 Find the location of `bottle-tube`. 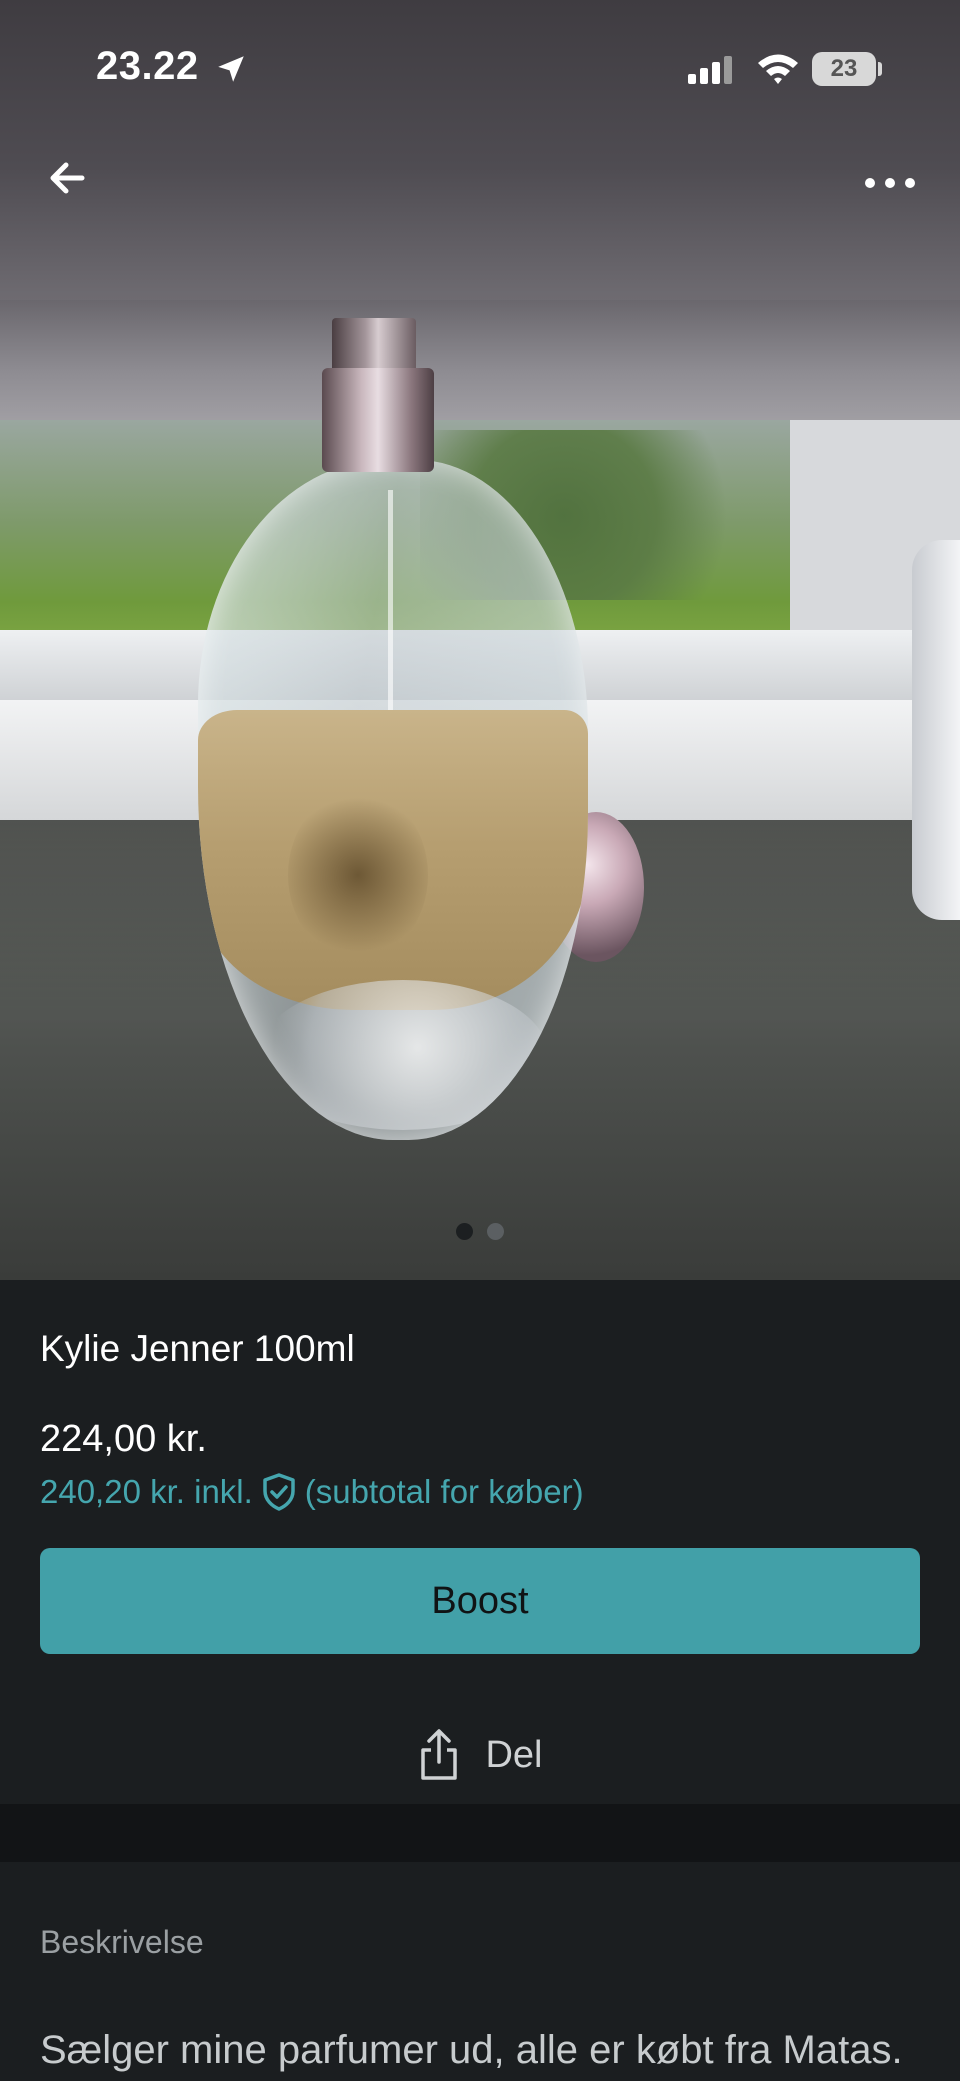

bottle-tube is located at coordinates (390, 610).